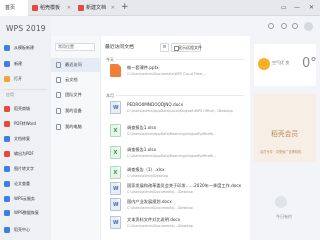 Image resolution: width=320 pixels, height=240 pixels. What do you see at coordinates (25, 154) in the screenshot?
I see `sidebar-item-export-pdf: 输出为PDF` at bounding box center [25, 154].